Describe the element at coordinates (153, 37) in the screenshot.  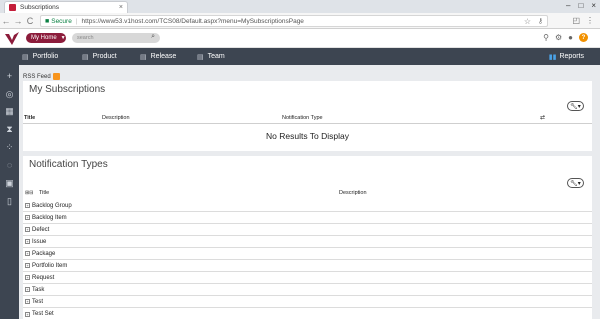
I see `search-icon: ⌕` at that location.